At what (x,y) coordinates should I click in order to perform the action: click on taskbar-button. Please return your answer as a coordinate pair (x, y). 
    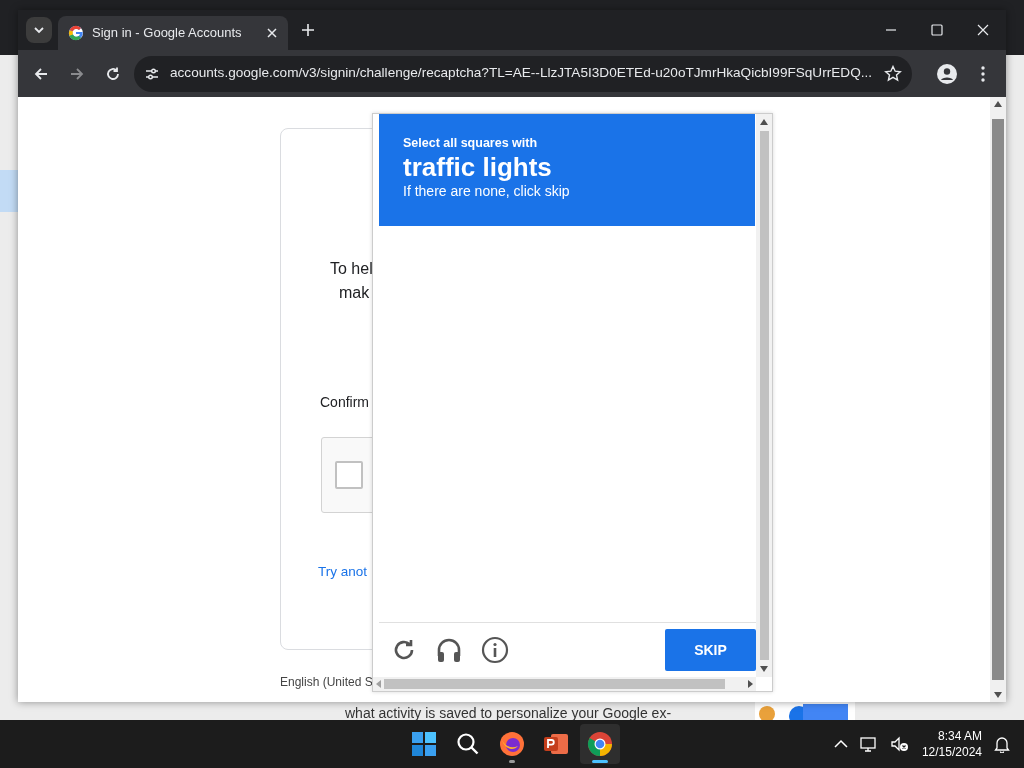
    Looking at the image, I should click on (600, 744).